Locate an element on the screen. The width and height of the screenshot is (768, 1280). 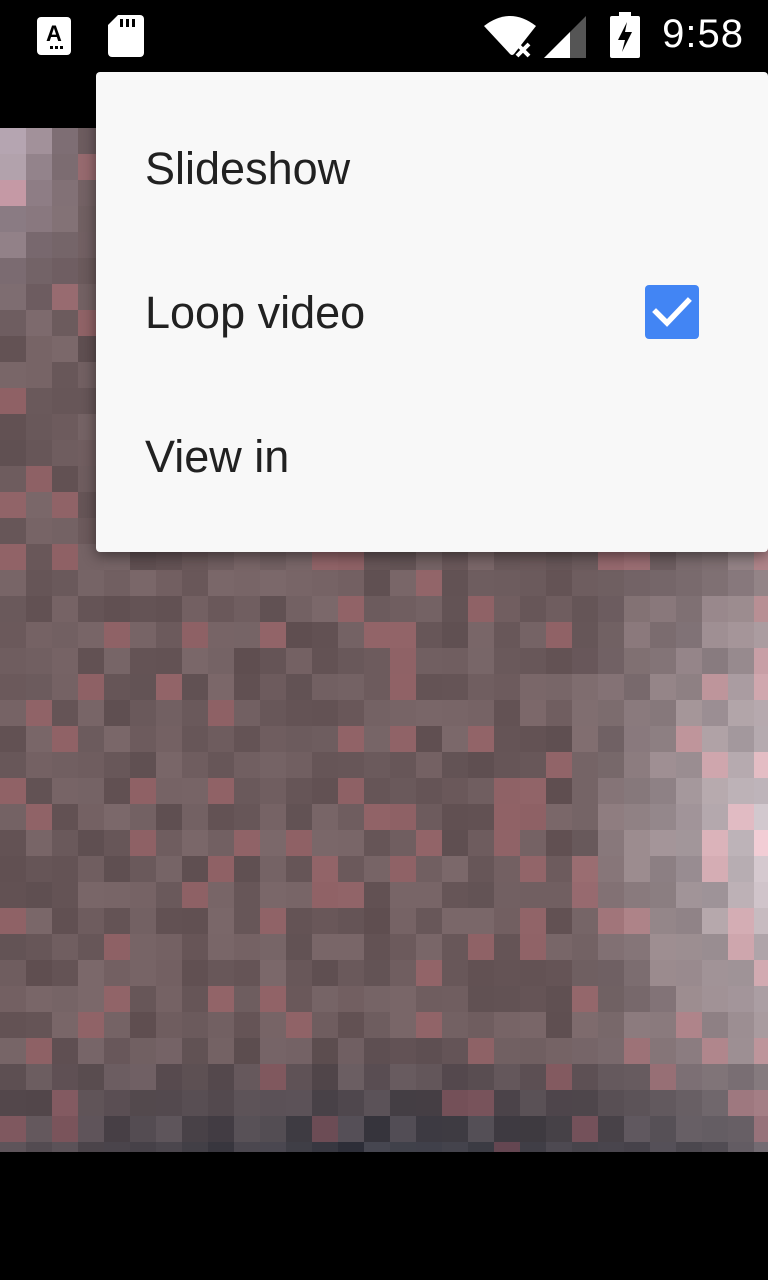
svg-text: A is located at coordinates (54, 33).